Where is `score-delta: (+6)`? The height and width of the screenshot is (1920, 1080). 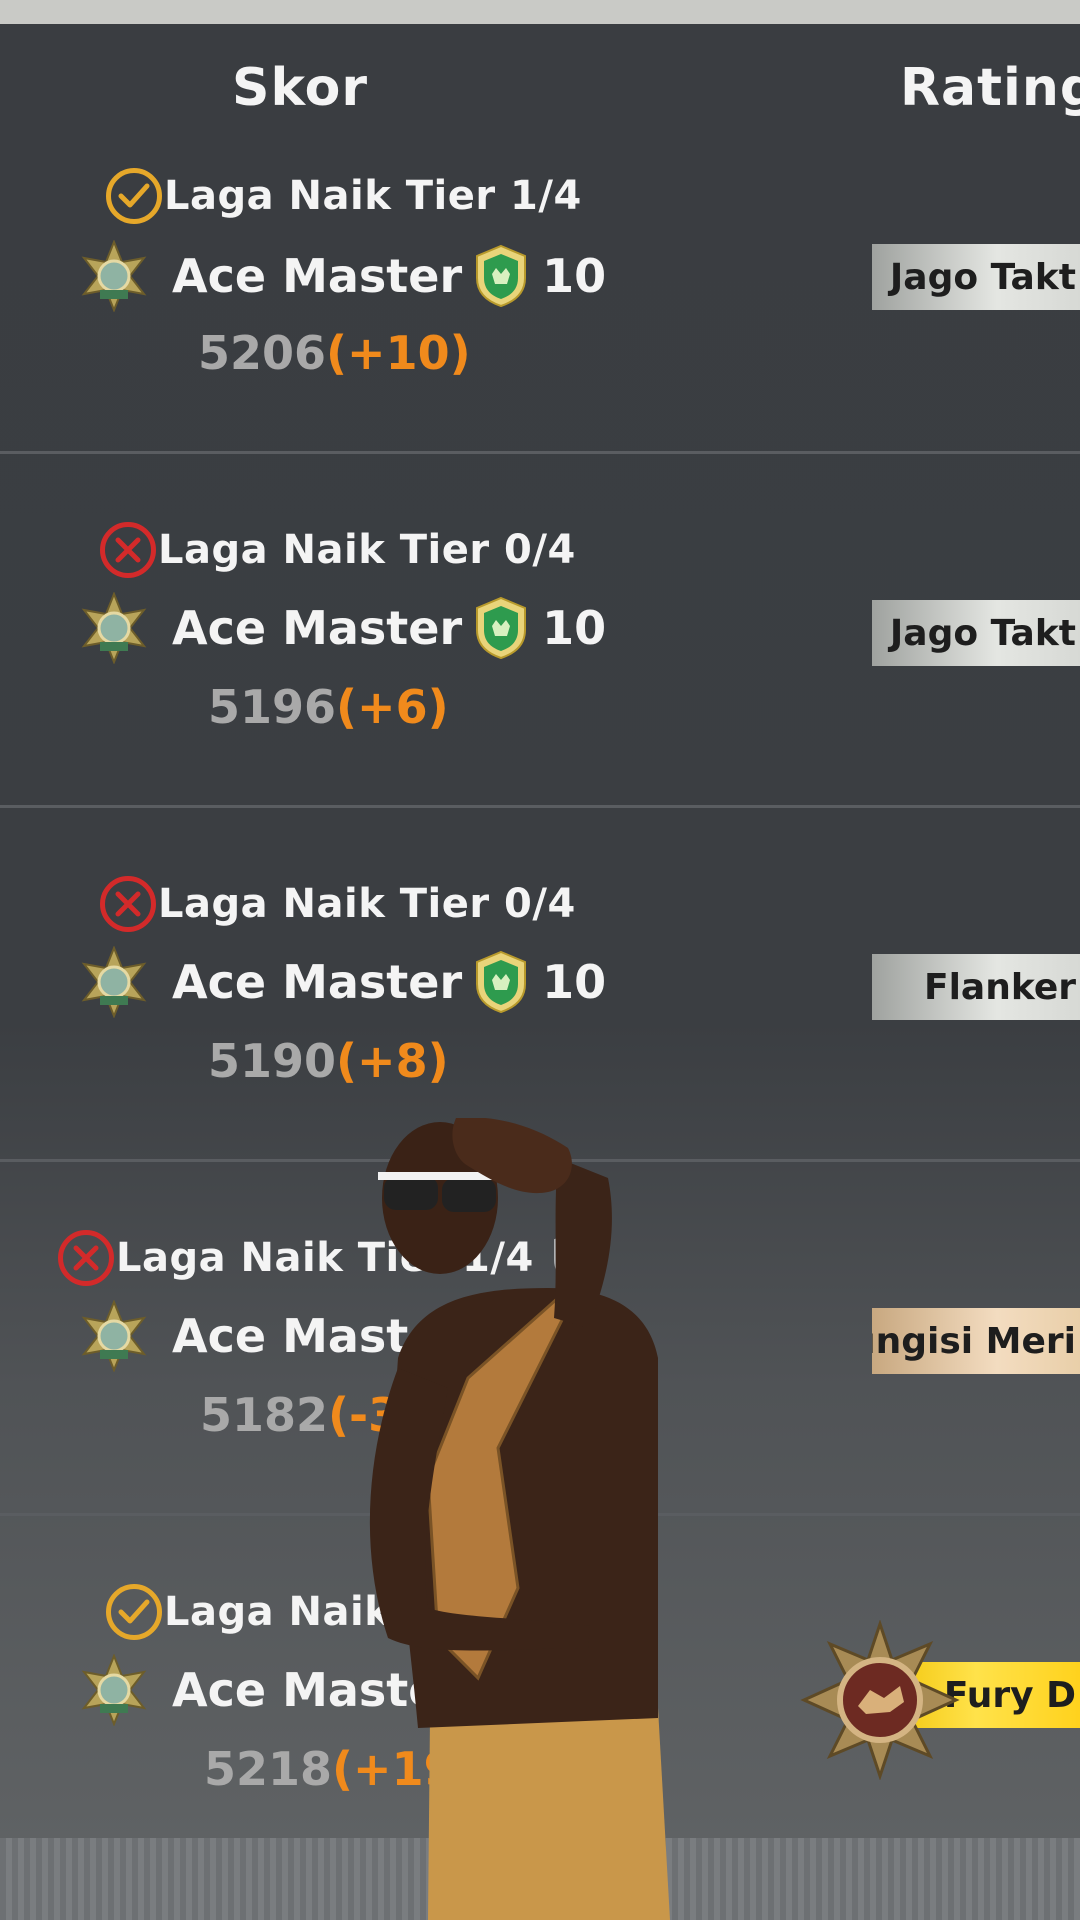
score-delta: (+6) is located at coordinates (392, 707).